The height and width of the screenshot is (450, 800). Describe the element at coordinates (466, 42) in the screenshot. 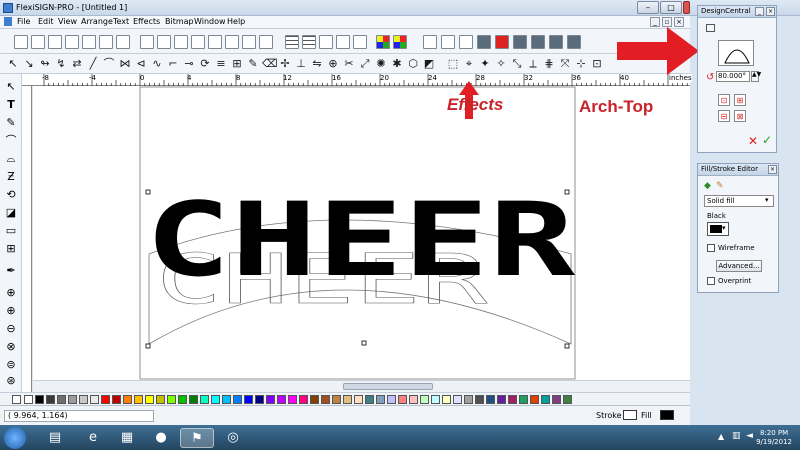

I see `effects-distortion-icon` at that location.